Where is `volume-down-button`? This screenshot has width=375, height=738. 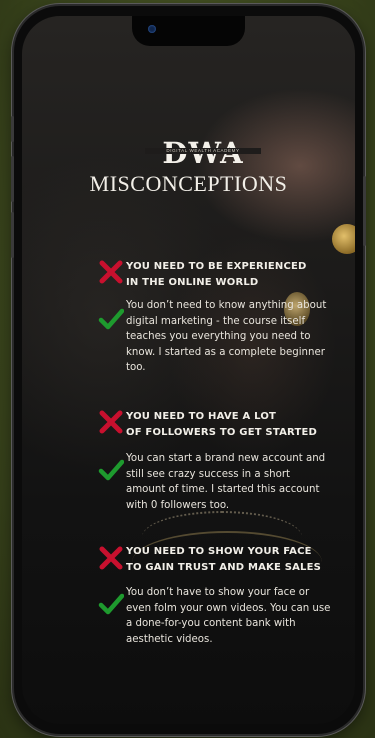 volume-down-button is located at coordinates (12, 235).